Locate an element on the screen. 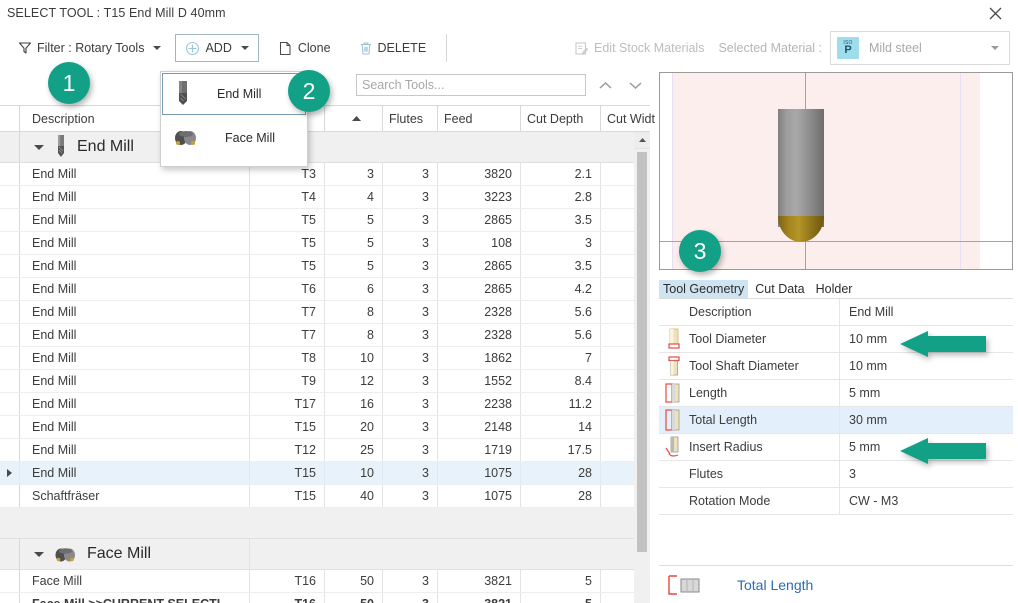 Image resolution: width=1018 pixels, height=603 pixels. cell-diameter: 12 is located at coordinates (354, 381).